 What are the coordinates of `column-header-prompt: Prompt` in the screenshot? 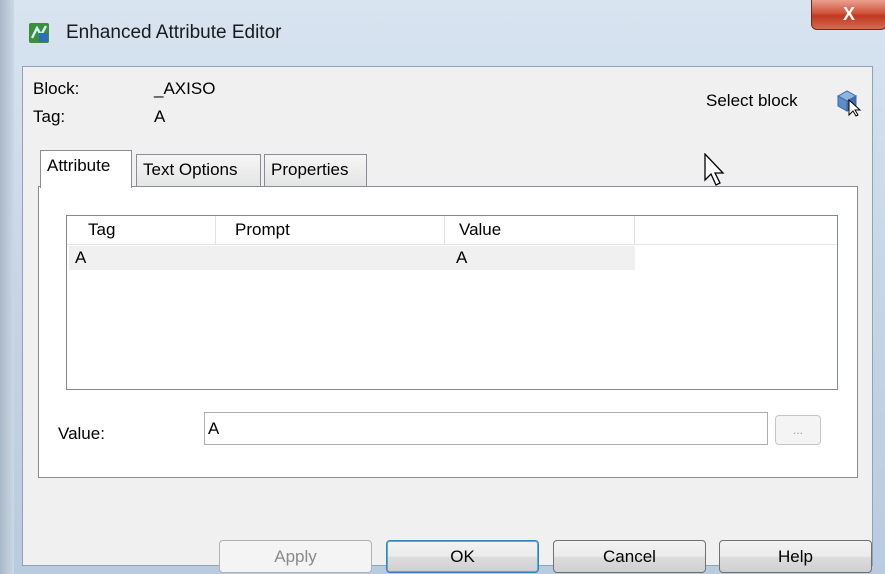 It's located at (330, 230).